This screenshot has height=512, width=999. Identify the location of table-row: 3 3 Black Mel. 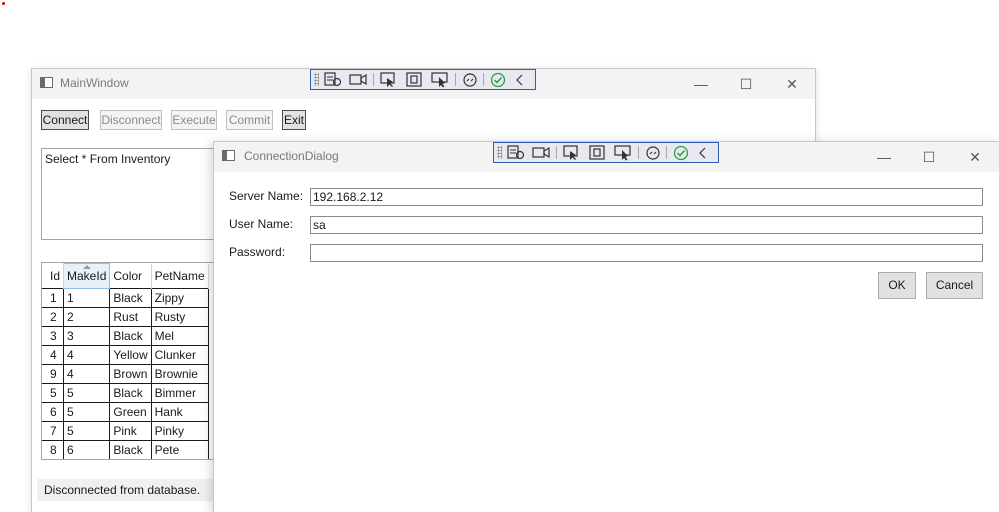
(125, 336).